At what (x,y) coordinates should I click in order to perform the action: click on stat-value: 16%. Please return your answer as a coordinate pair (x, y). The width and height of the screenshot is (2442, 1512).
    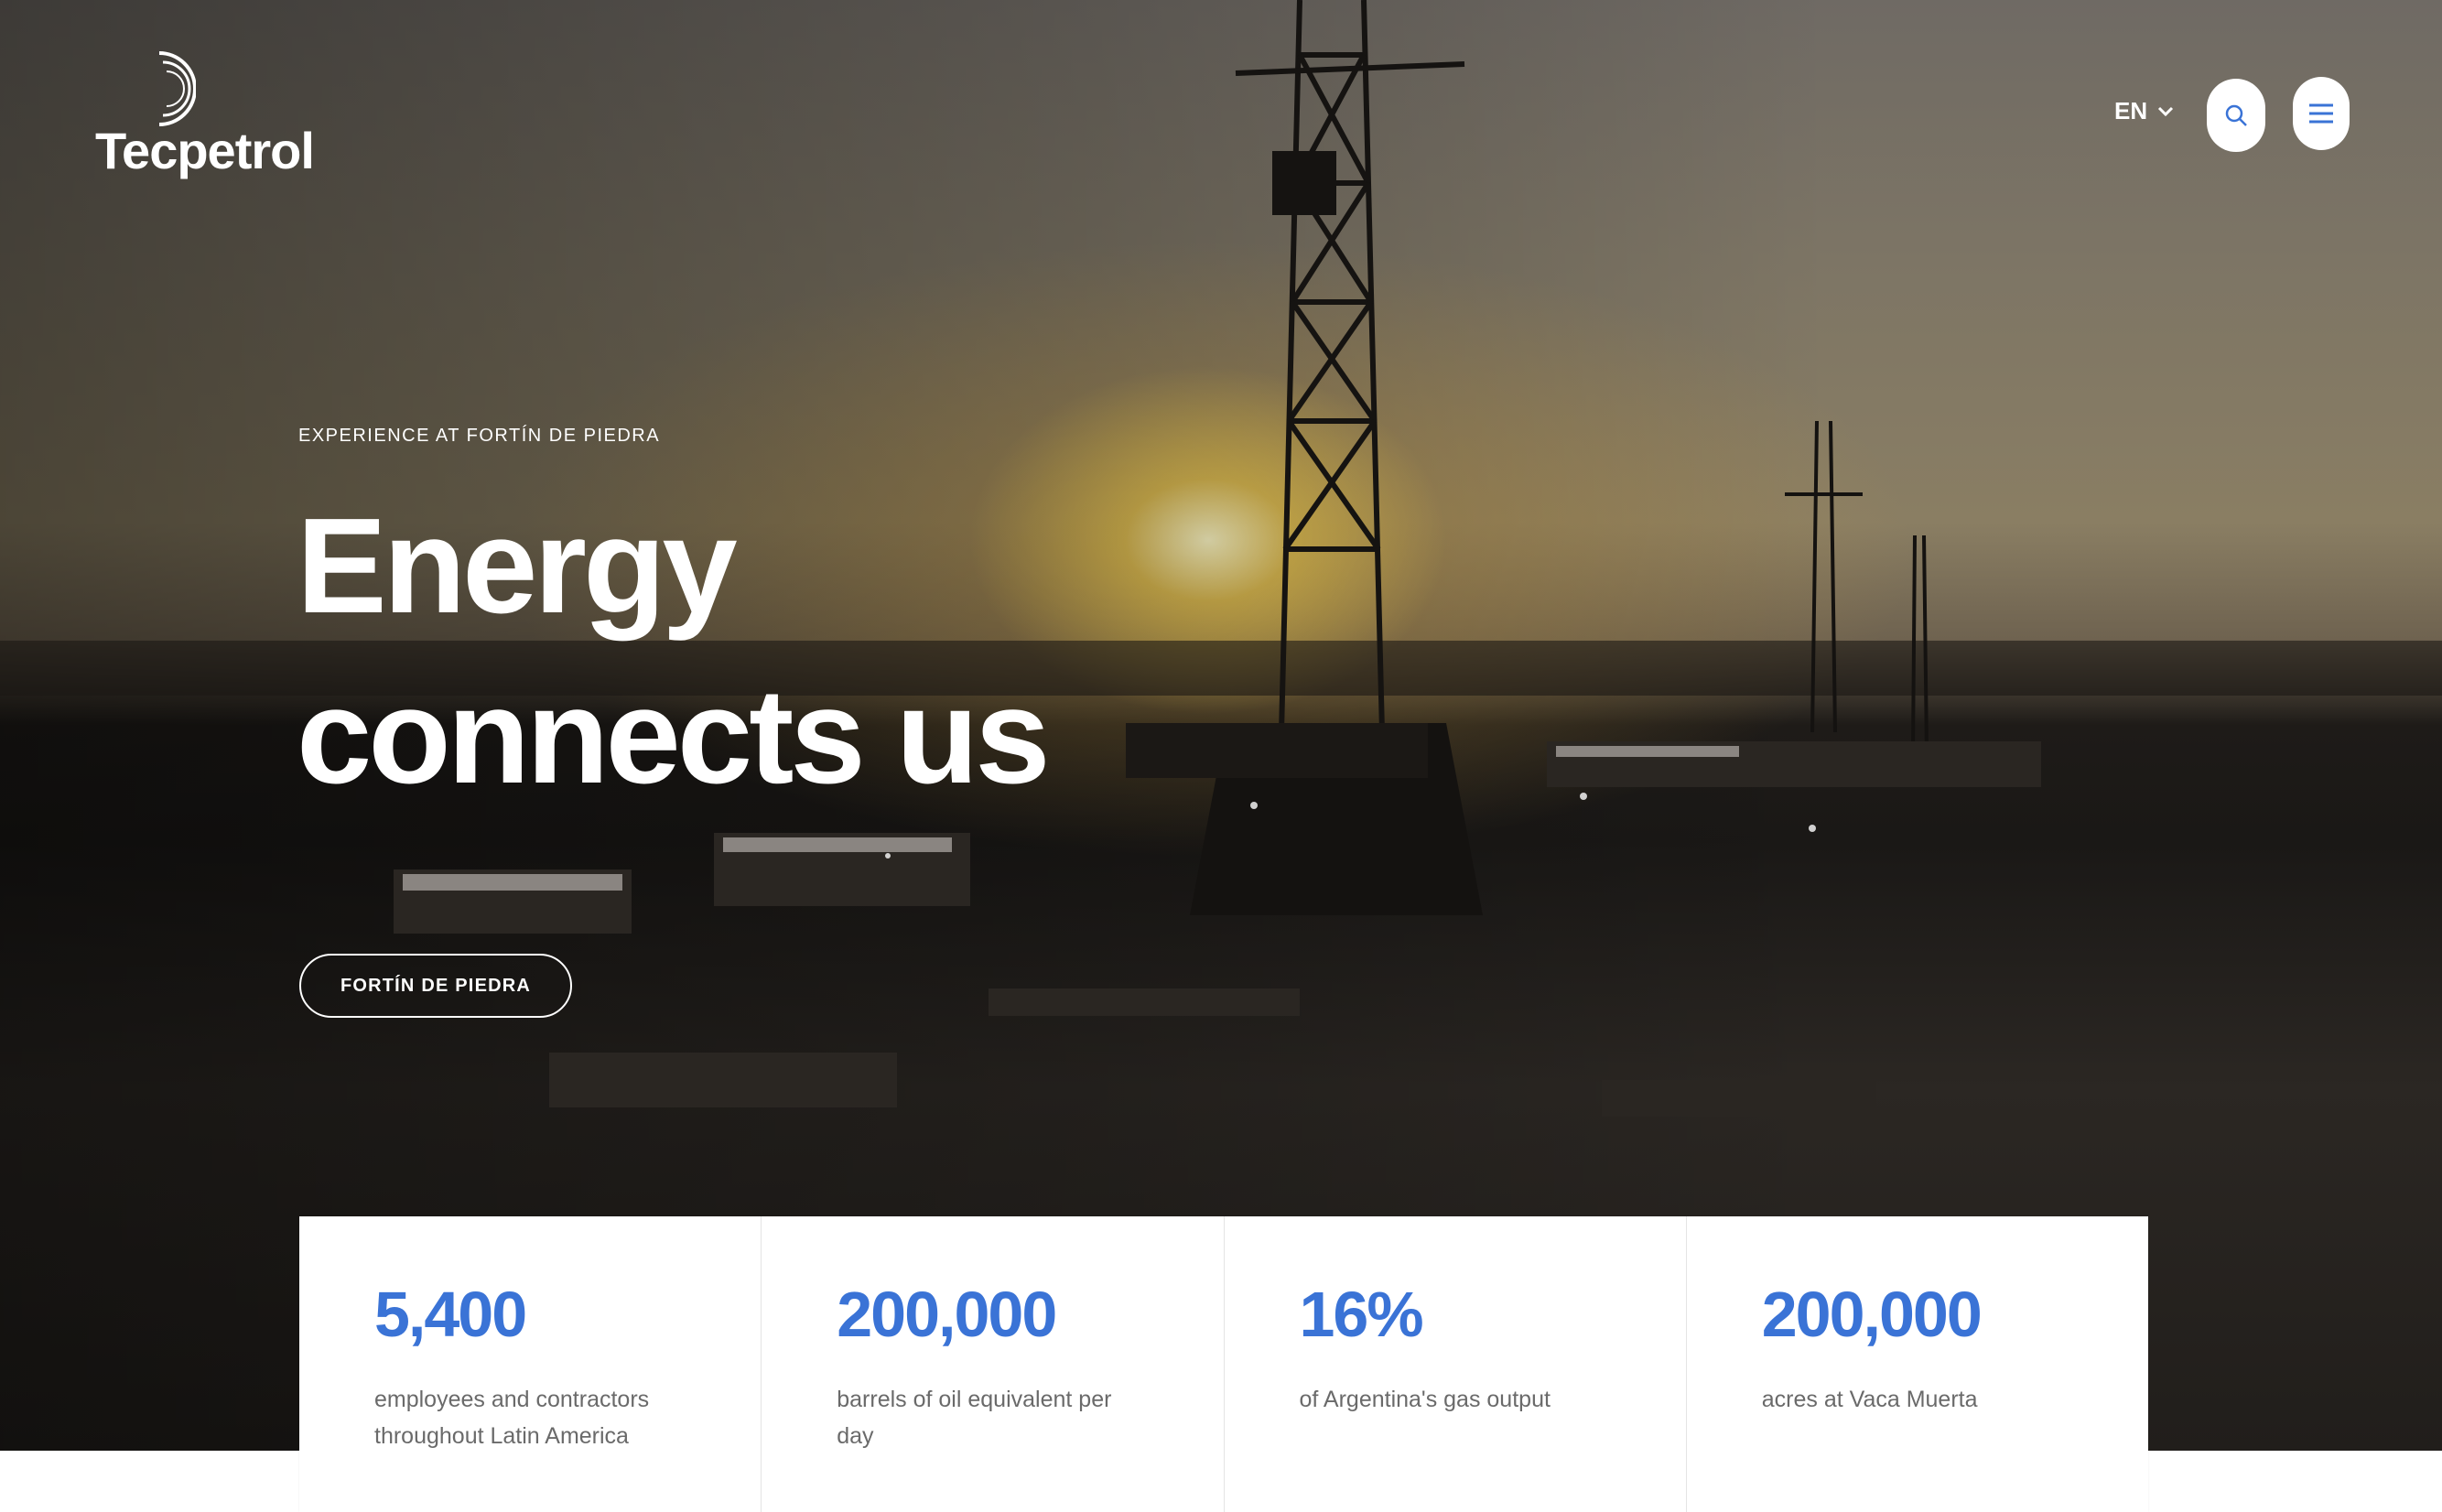
    Looking at the image, I should click on (1361, 1314).